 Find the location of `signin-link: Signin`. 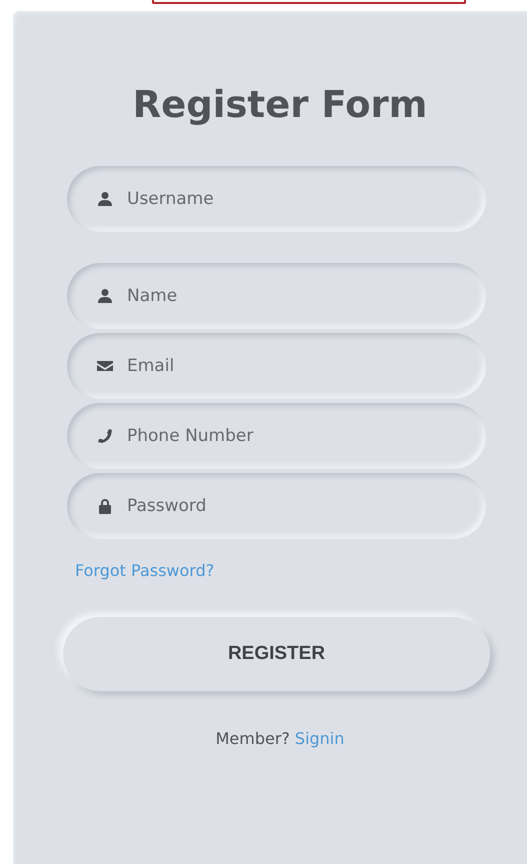

signin-link: Signin is located at coordinates (319, 738).